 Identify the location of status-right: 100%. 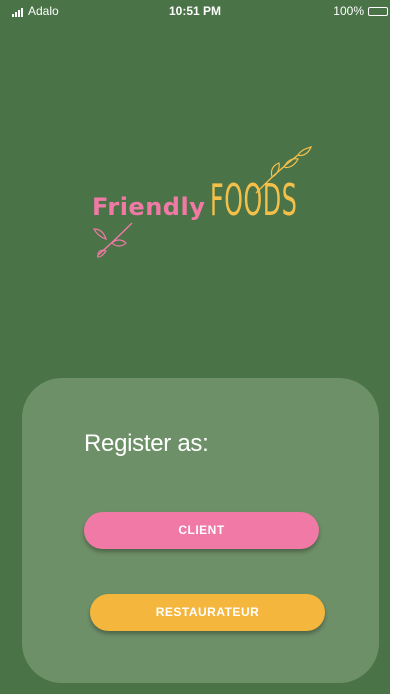
(360, 11).